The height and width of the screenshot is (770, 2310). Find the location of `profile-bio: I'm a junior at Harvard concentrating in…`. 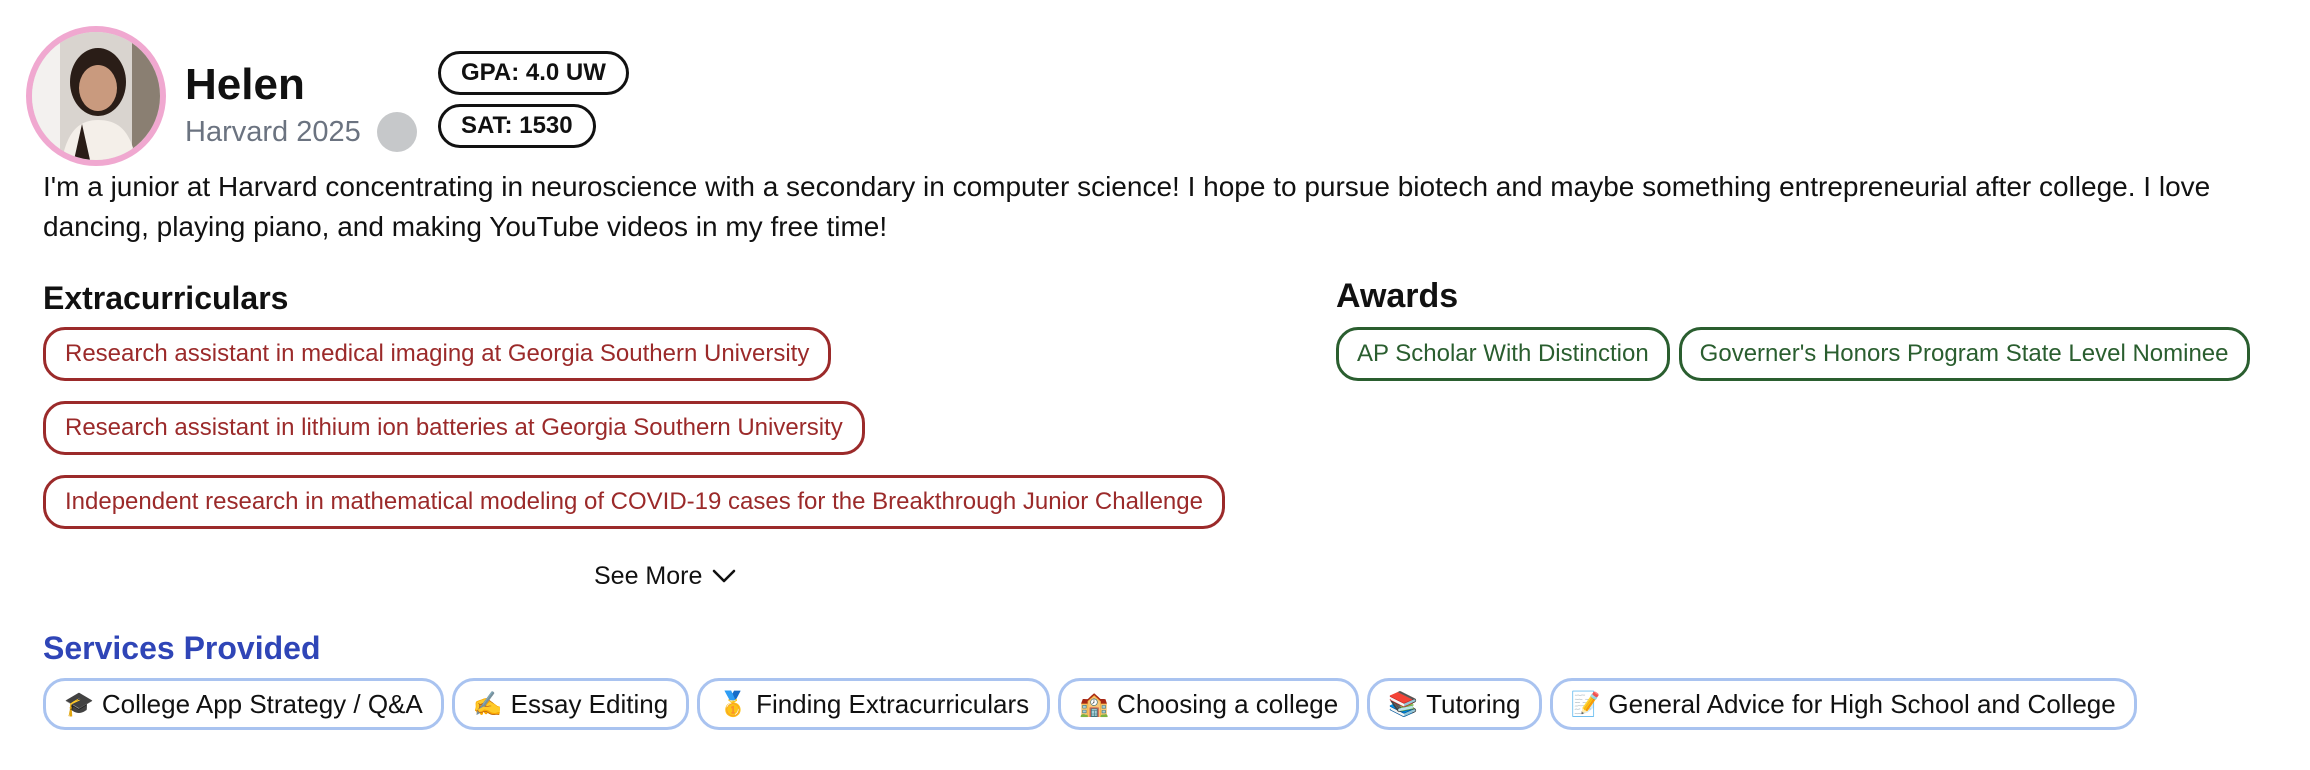

profile-bio: I'm a junior at Harvard concentrating in… is located at coordinates (1127, 206).